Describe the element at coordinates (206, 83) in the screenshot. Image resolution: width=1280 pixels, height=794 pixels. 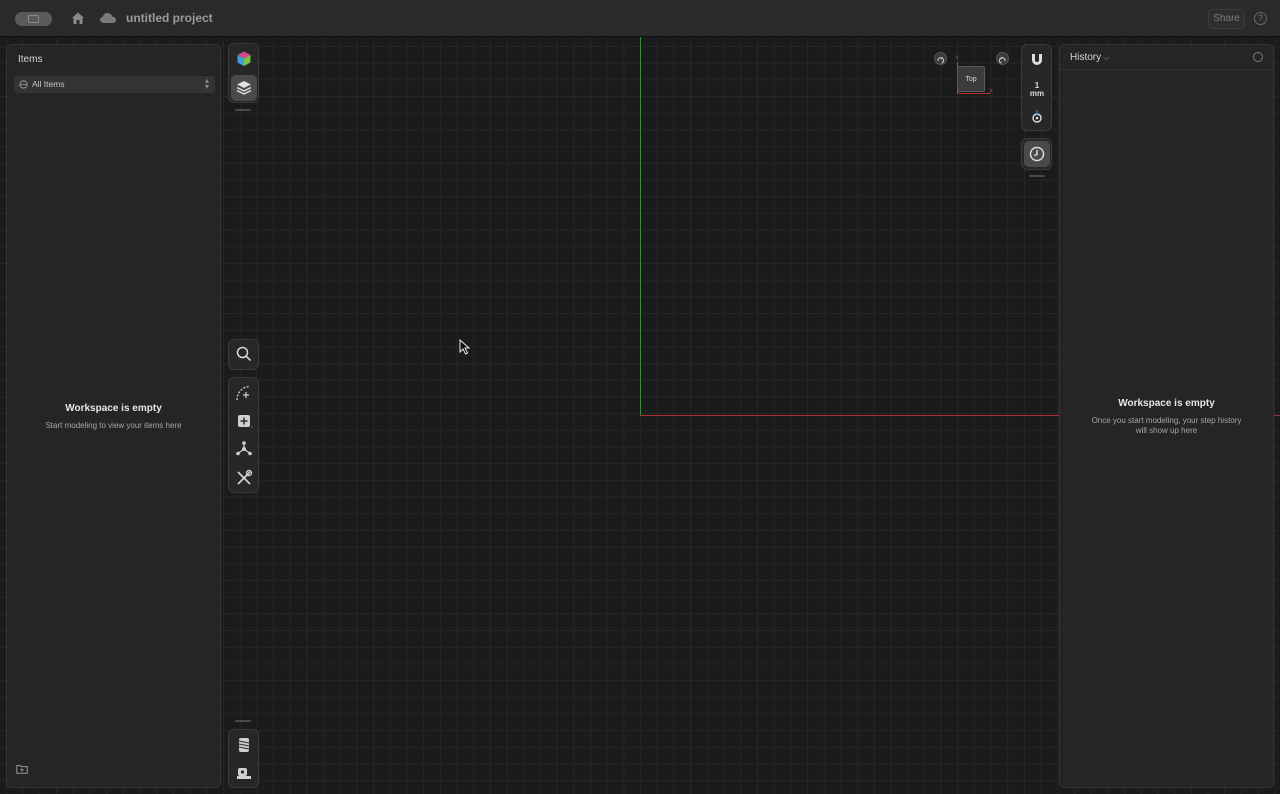
I see `chevron-updown-icon: ▴ ▾` at that location.